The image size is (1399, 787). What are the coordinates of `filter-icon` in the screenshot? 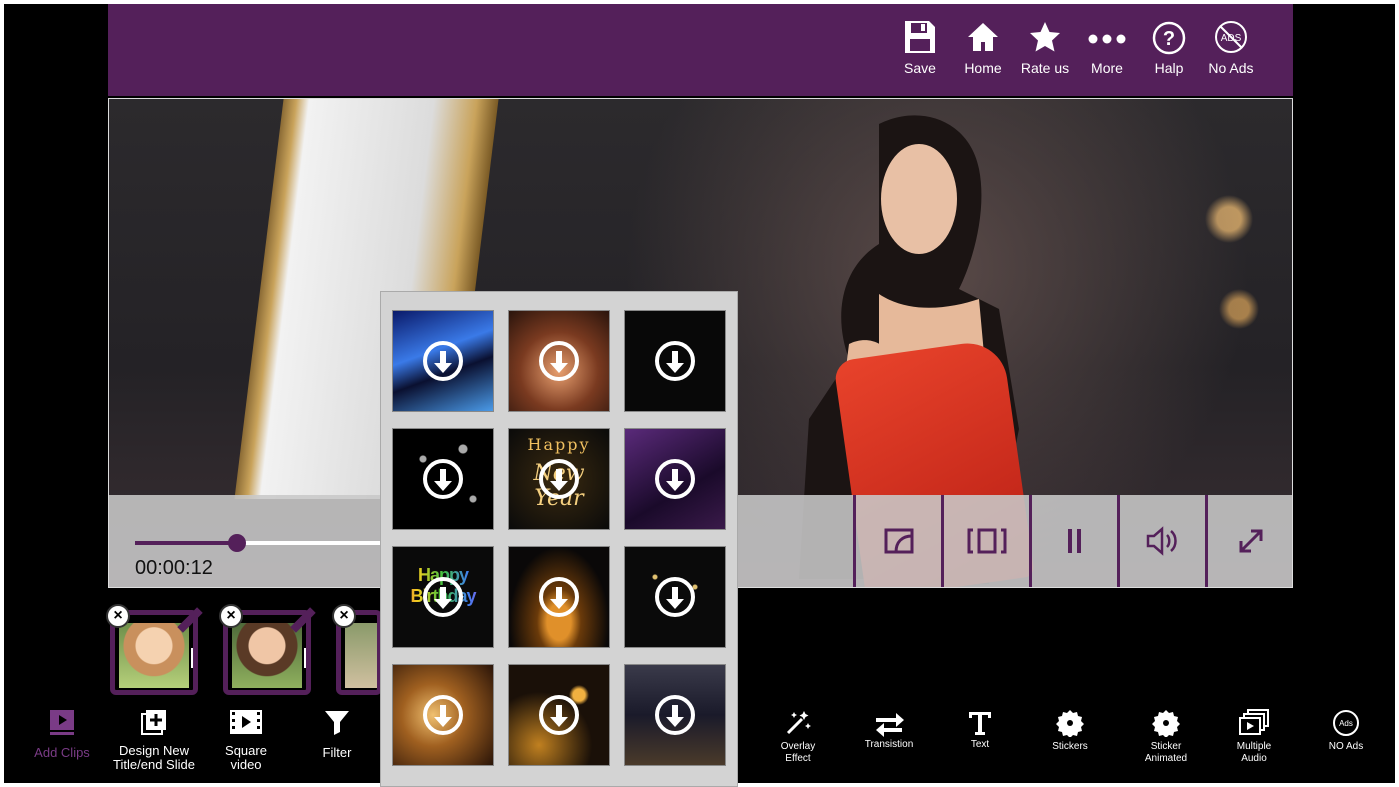 It's located at (337, 723).